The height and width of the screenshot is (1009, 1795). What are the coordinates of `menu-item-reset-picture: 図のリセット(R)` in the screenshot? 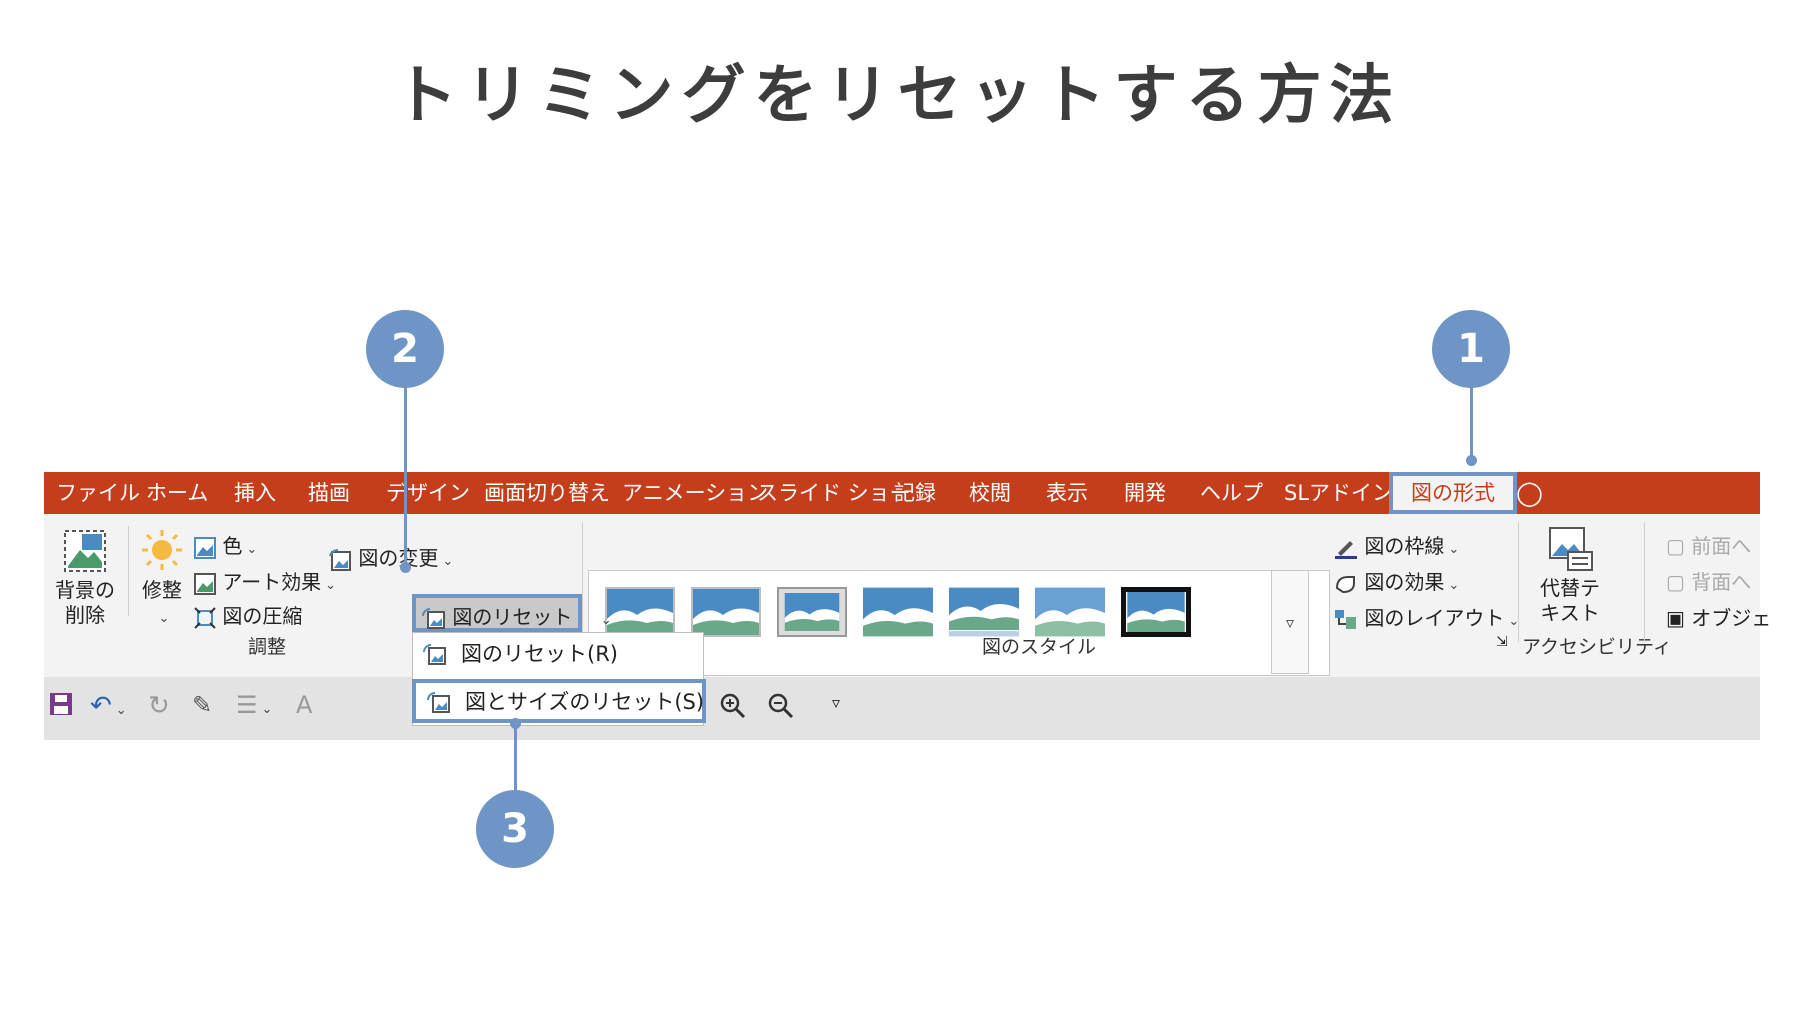 It's located at (558, 657).